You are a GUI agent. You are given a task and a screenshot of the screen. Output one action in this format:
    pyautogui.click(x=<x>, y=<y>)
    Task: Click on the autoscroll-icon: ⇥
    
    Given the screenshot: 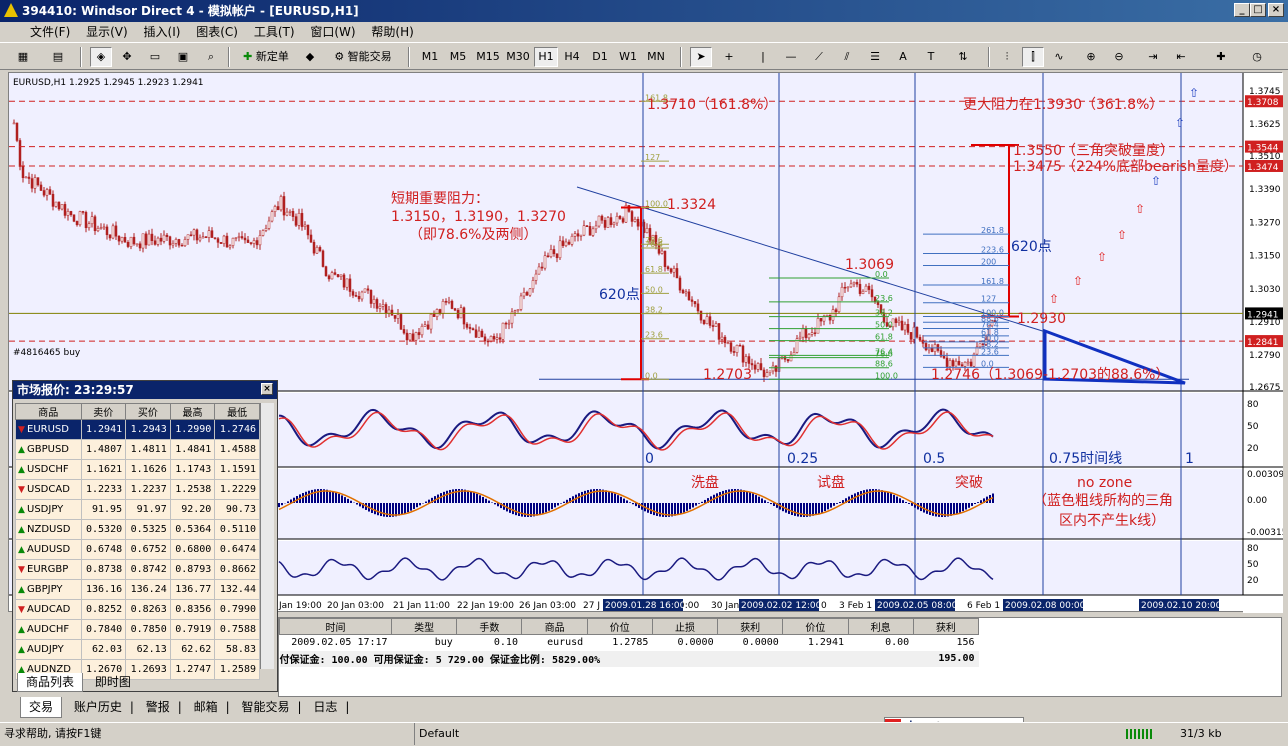 What is the action you would take?
    pyautogui.click(x=1153, y=57)
    